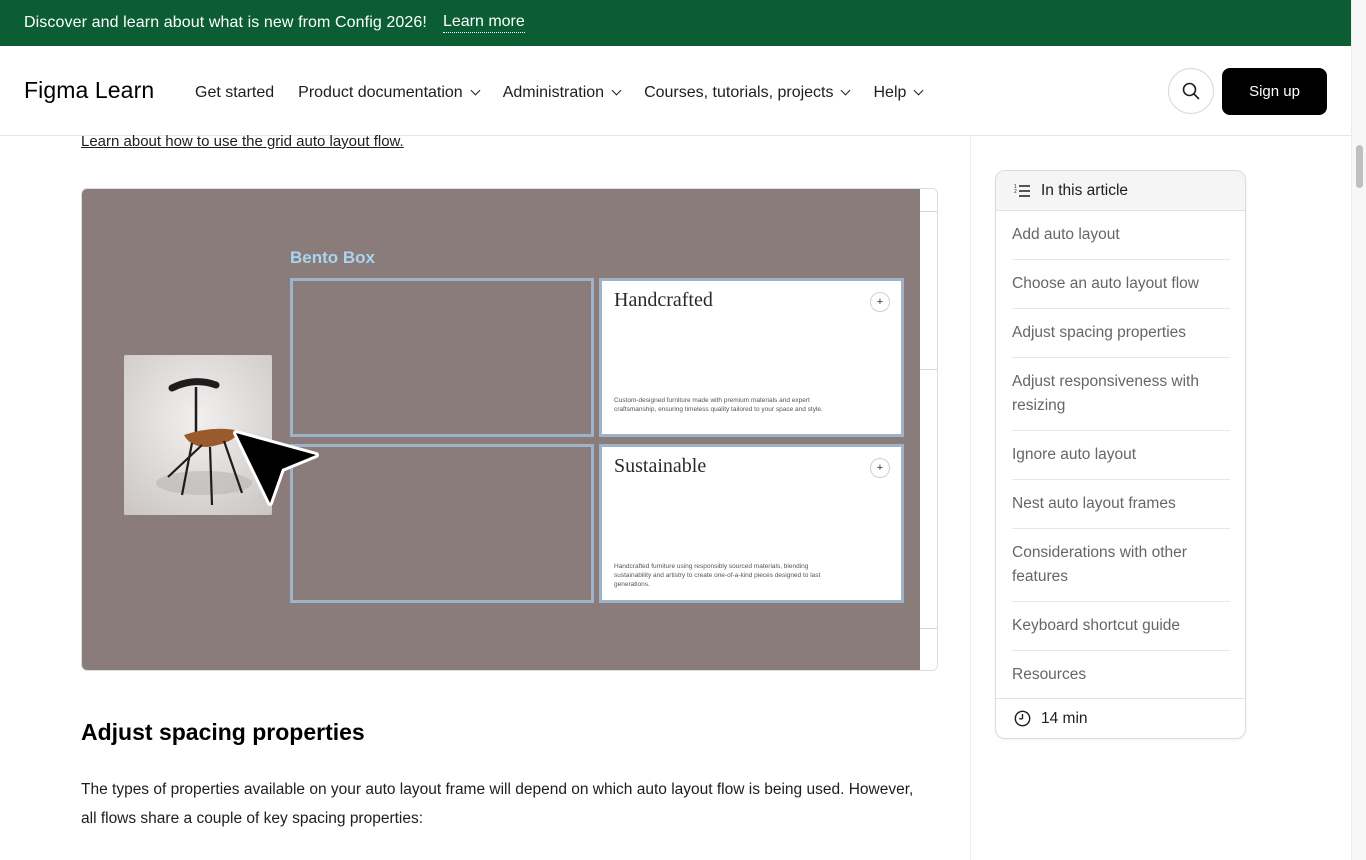  What do you see at coordinates (1358, 430) in the screenshot?
I see `page-scrollbar` at bounding box center [1358, 430].